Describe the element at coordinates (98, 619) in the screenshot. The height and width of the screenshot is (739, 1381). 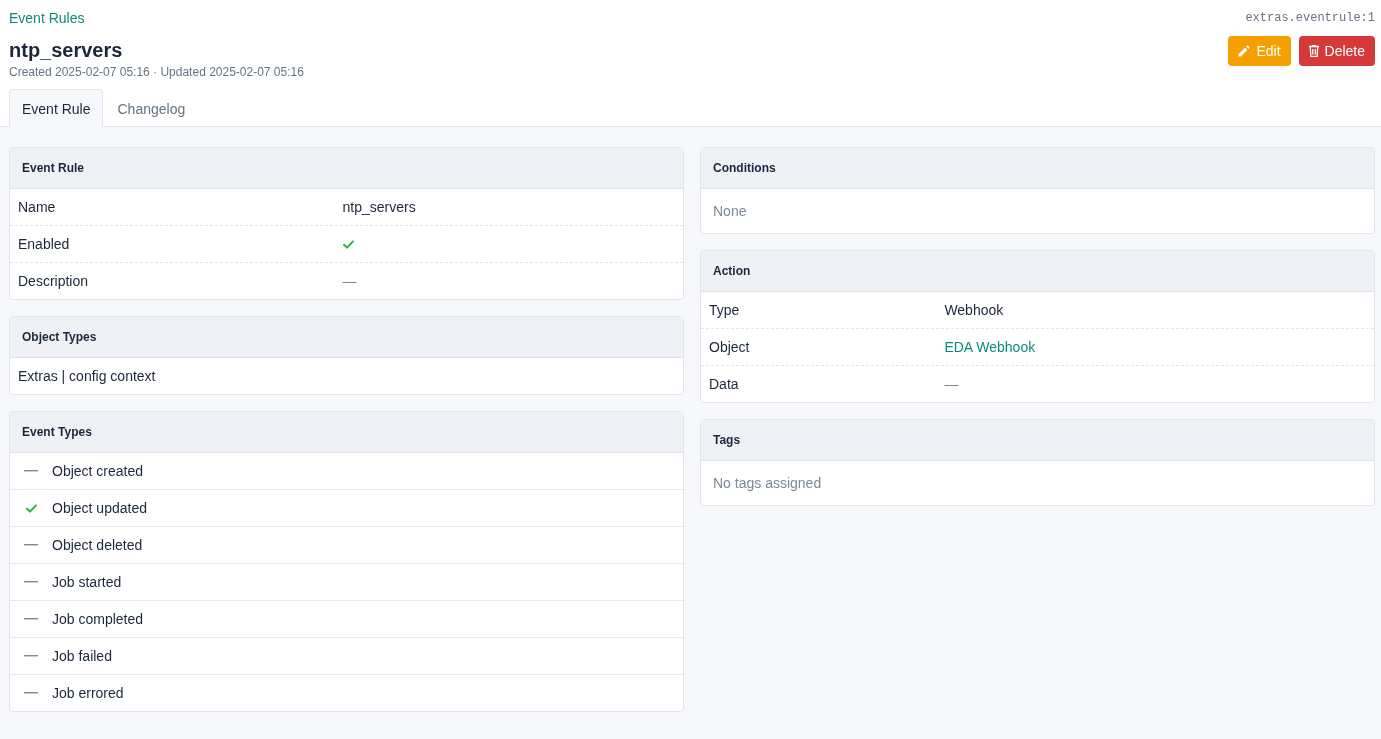
I see `event-type-label: Job completed` at that location.